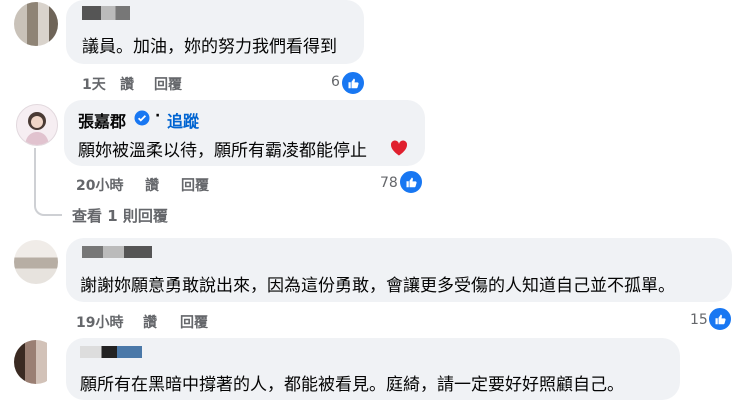  I want to click on reply-text: 願妳被溫柔以待，願所有霸凌都能停止, so click(222, 151).